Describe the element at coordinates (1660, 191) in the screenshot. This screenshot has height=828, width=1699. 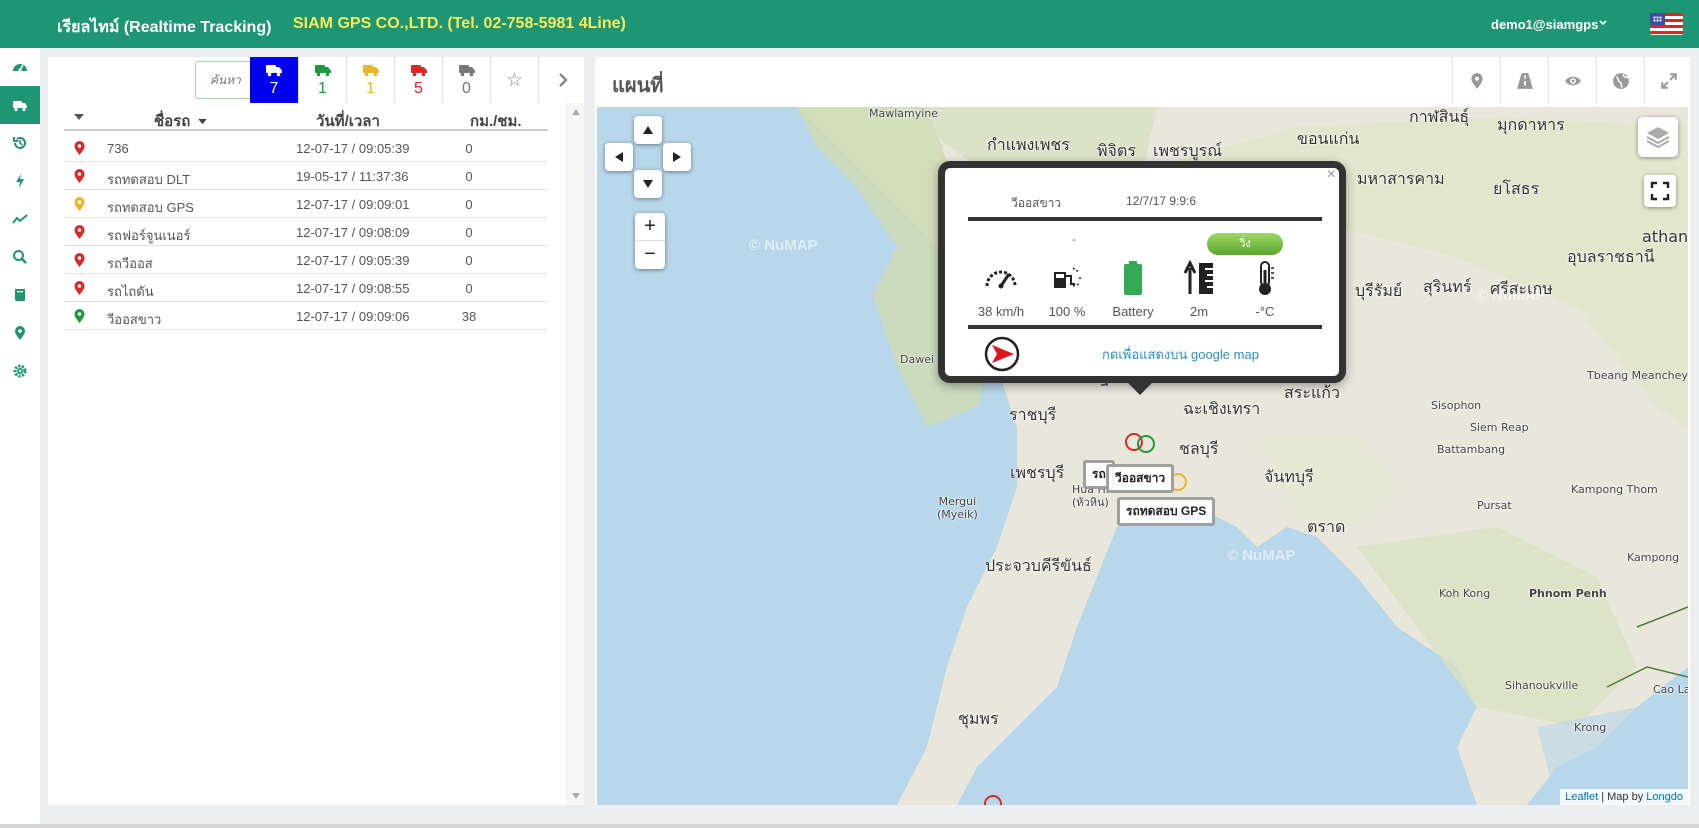
I see `fullscreen-button` at that location.